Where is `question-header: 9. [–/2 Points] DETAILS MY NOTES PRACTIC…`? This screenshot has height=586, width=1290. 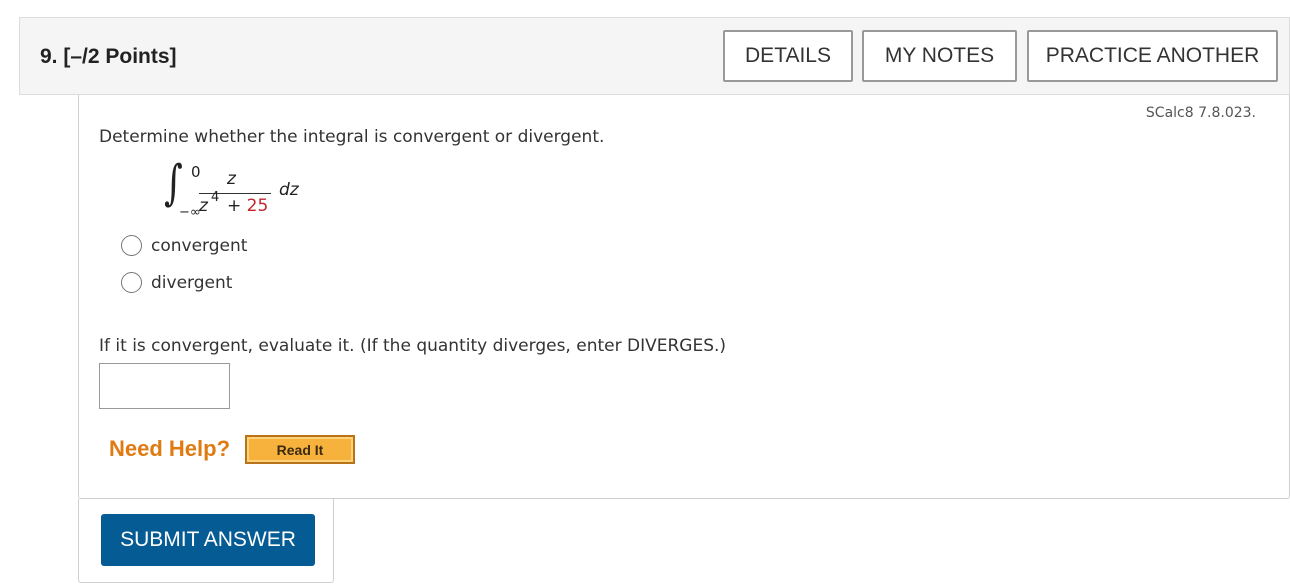 question-header: 9. [–/2 Points] DETAILS MY NOTES PRACTIC… is located at coordinates (654, 56).